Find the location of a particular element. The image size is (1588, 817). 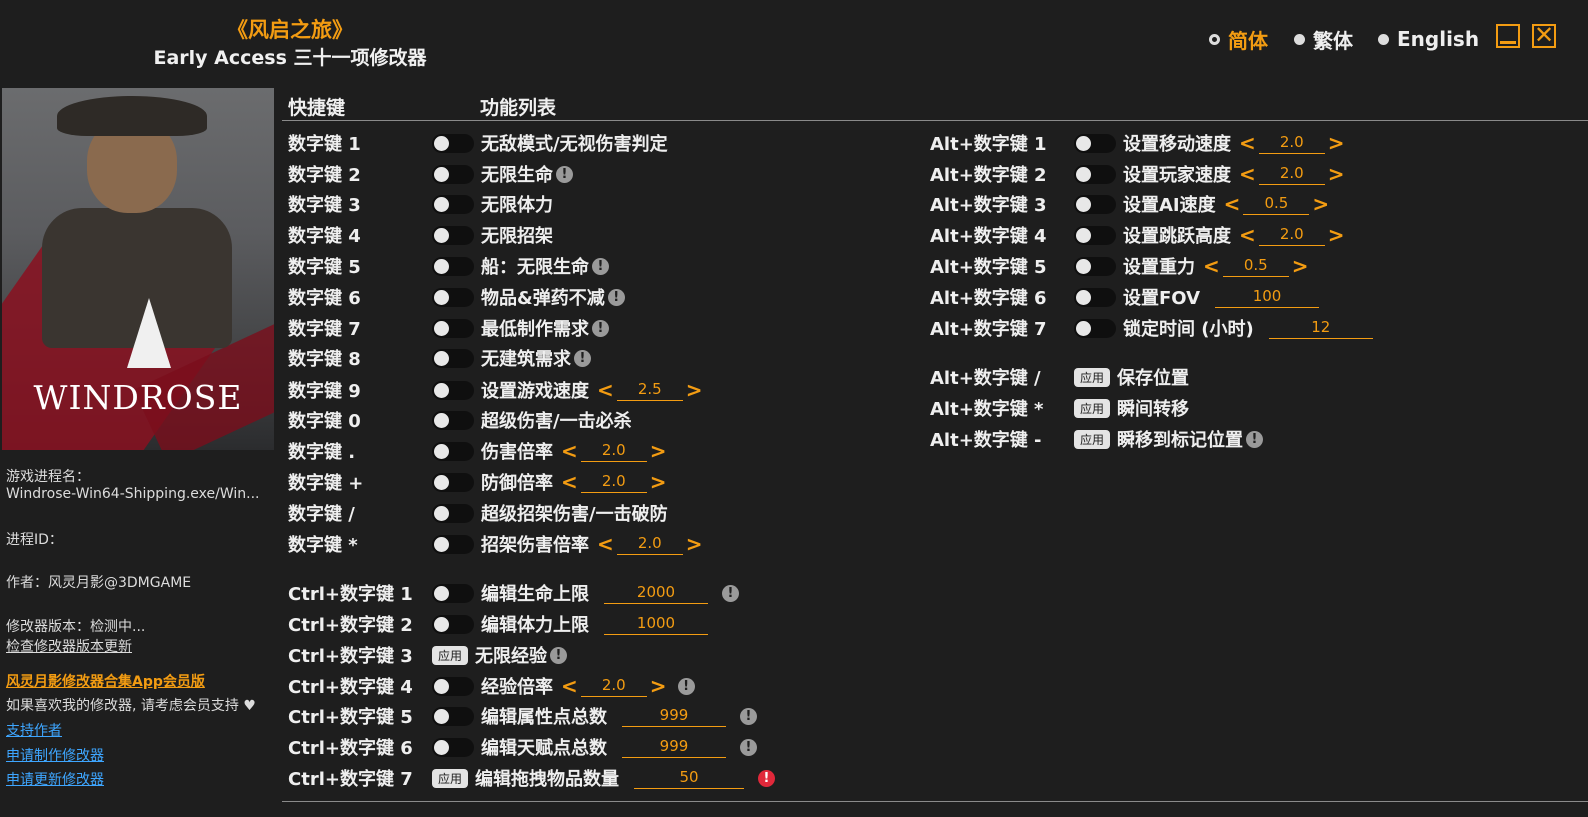

function-name: 编辑拖拽物品数量 is located at coordinates (547, 779).